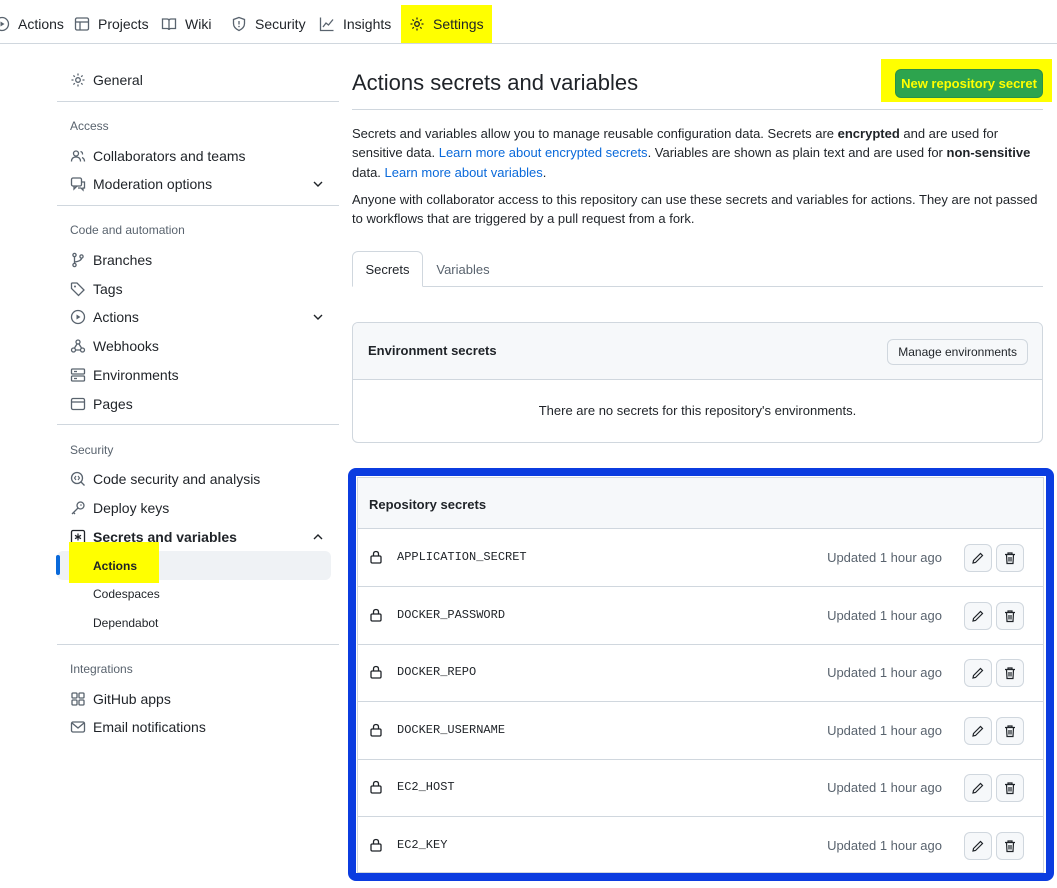 The height and width of the screenshot is (888, 1057). What do you see at coordinates (426, 787) in the screenshot?
I see `secret-name: EC2_HOST` at bounding box center [426, 787].